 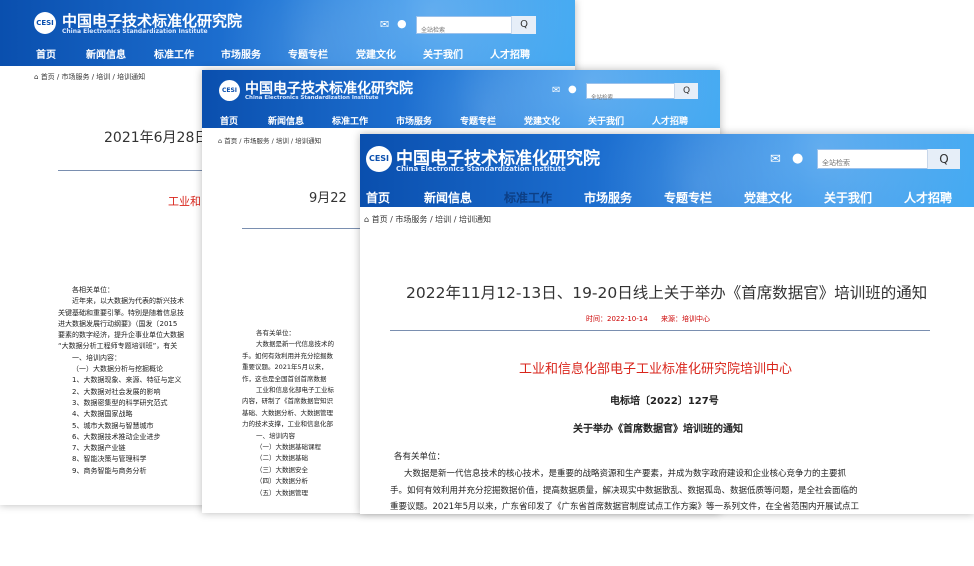 What do you see at coordinates (118, 346) in the screenshot?
I see `body-line: “大数据分析工程师专题培训班”，有关` at bounding box center [118, 346].